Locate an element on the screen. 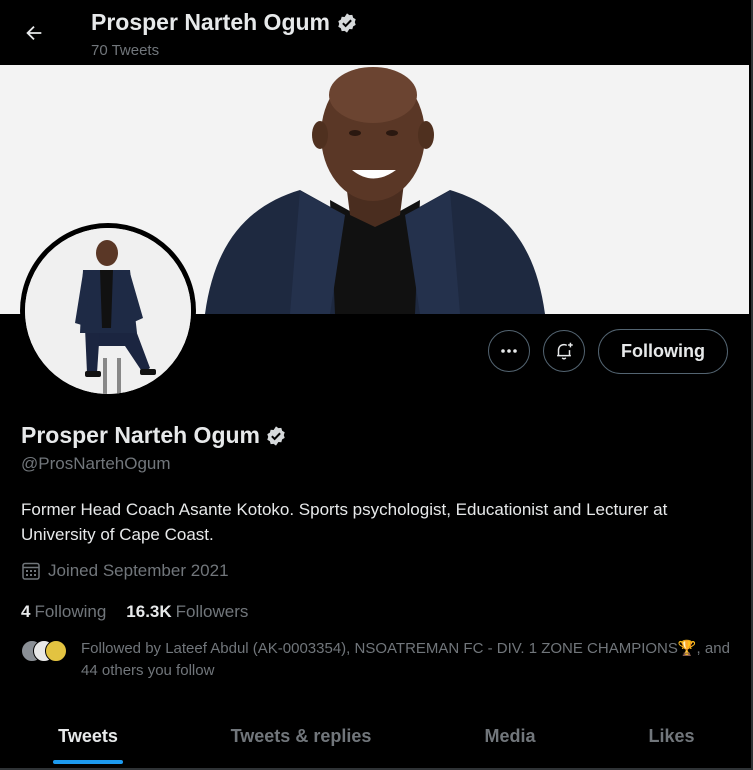  following-link: 4 Following is located at coordinates (63, 612).